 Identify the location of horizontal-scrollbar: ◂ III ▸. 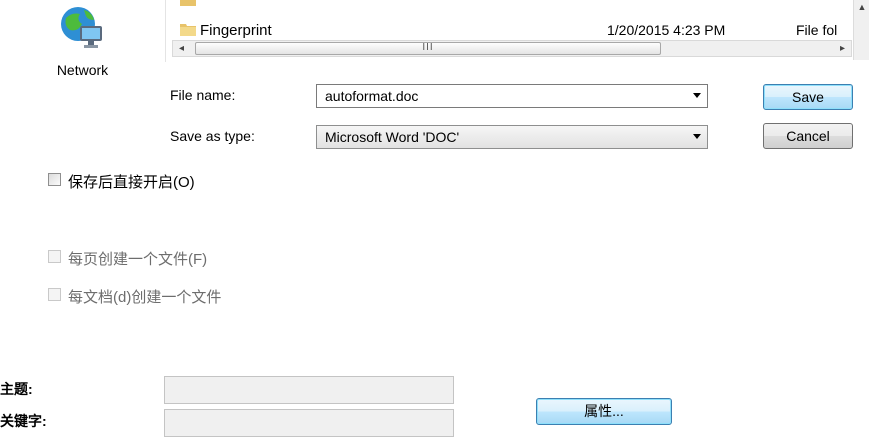
(512, 48).